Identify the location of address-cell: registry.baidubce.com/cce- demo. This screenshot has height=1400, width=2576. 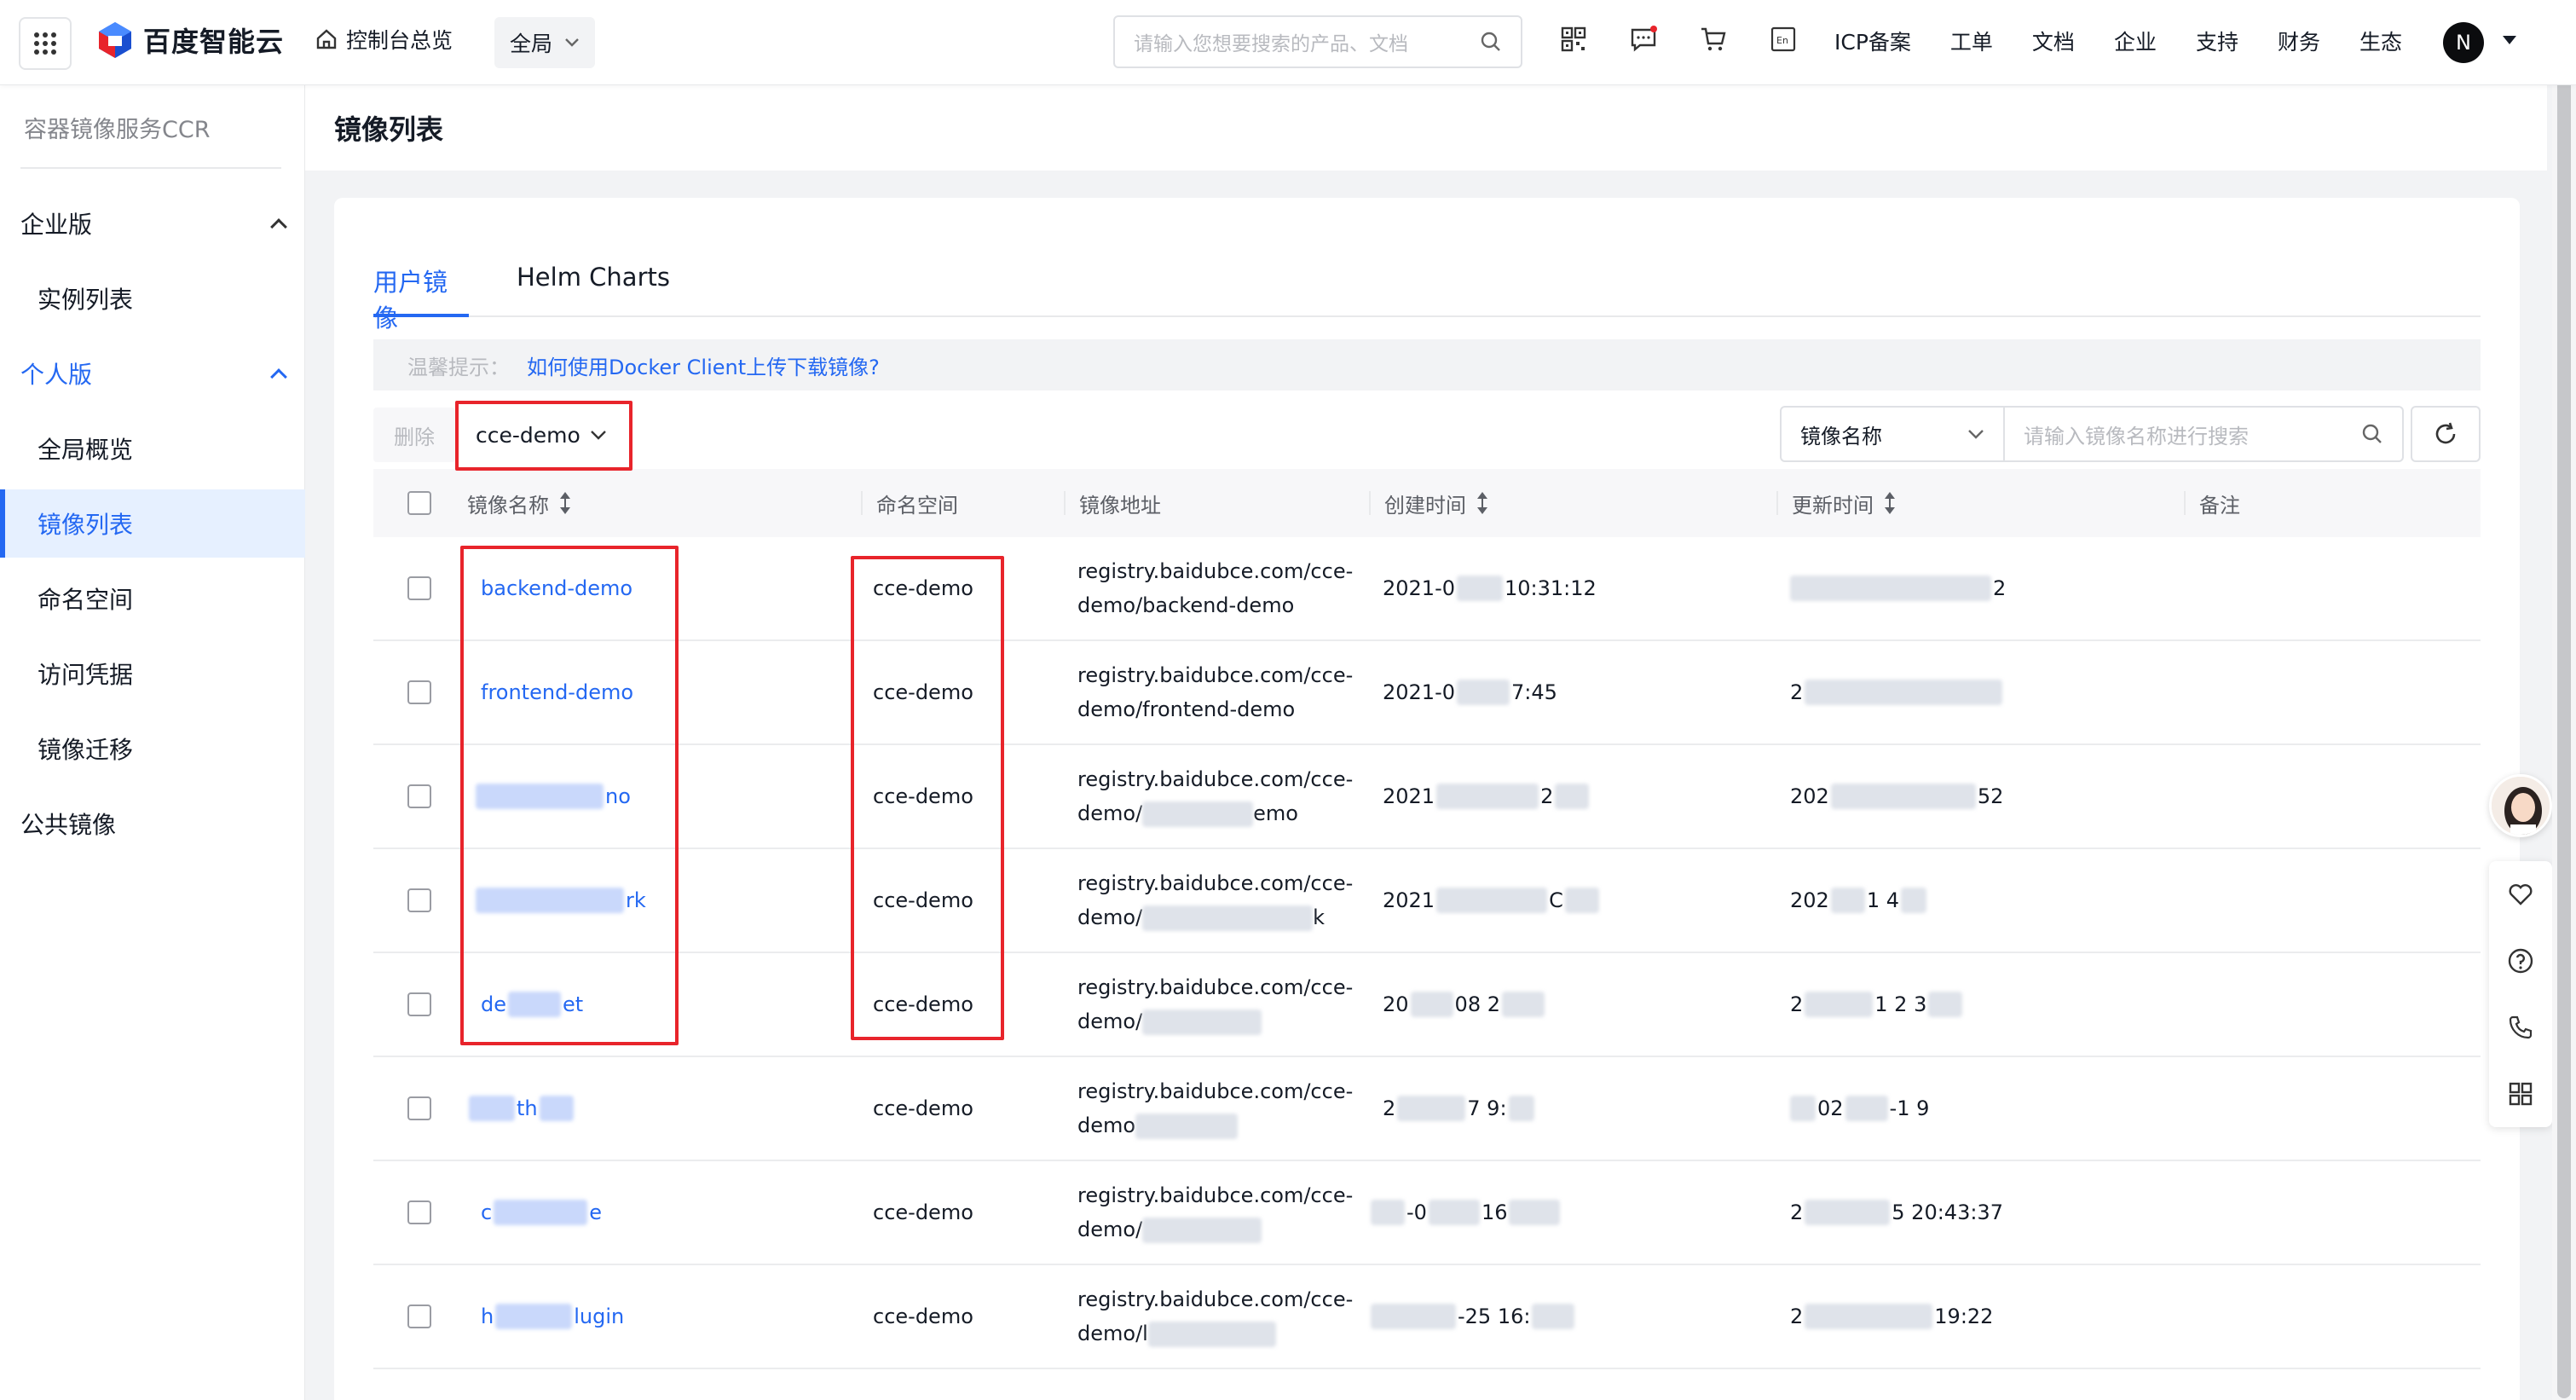
(1215, 1108).